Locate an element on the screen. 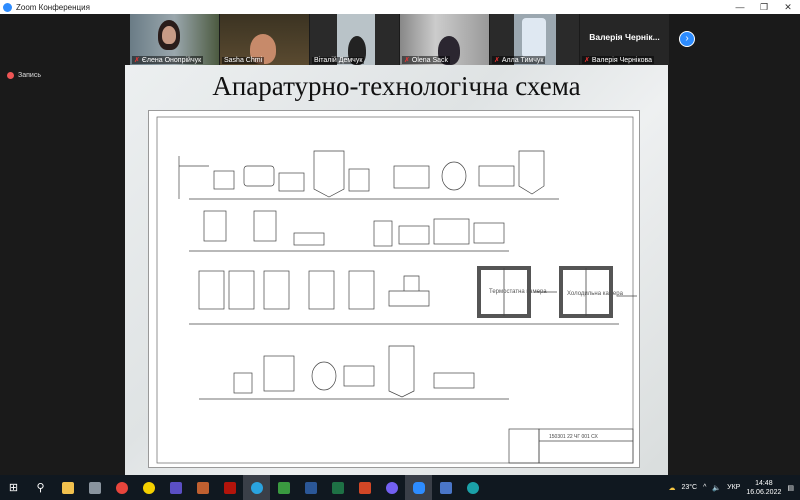 The height and width of the screenshot is (500, 800). thermostat-chamber-label: Термостатна камера is located at coordinates (518, 292).